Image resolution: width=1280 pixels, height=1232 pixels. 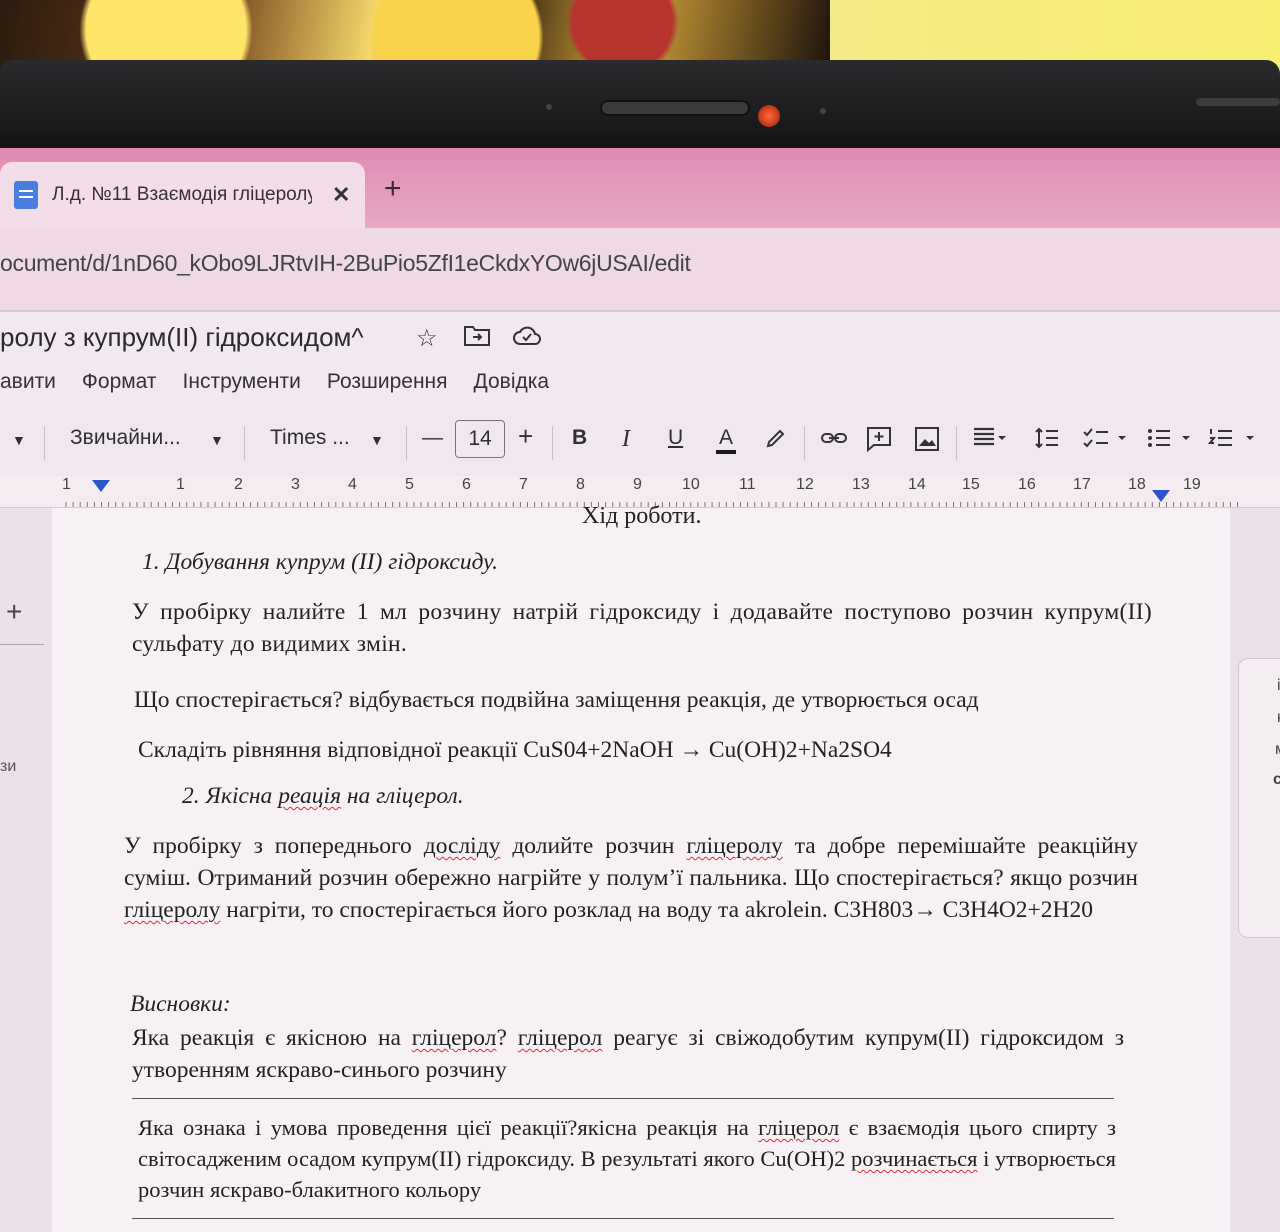 What do you see at coordinates (1276, 779) in the screenshot?
I see `side-panel-letter: с` at bounding box center [1276, 779].